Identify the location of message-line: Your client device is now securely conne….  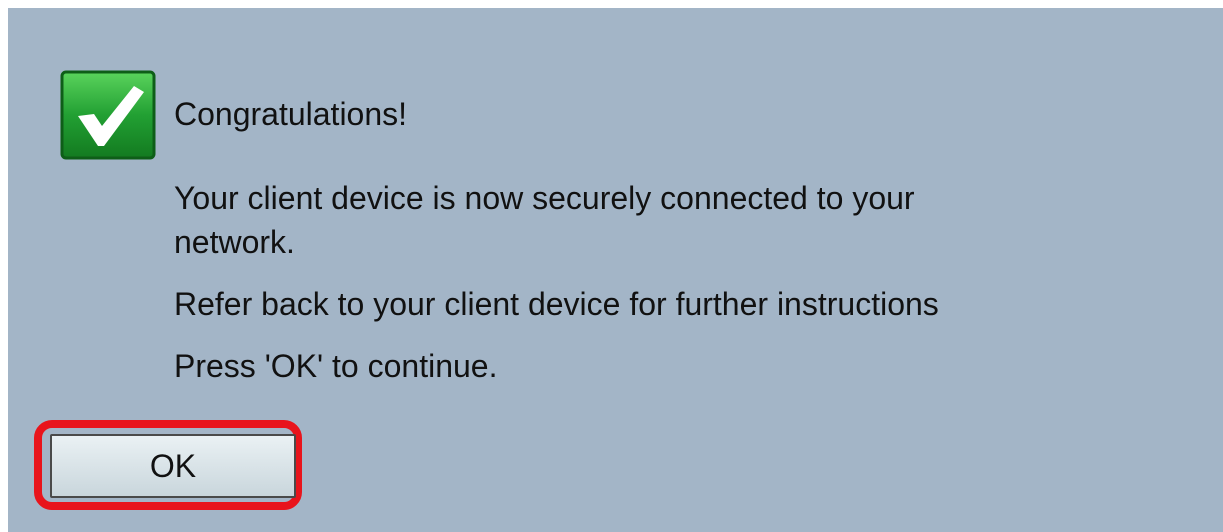
(544, 198).